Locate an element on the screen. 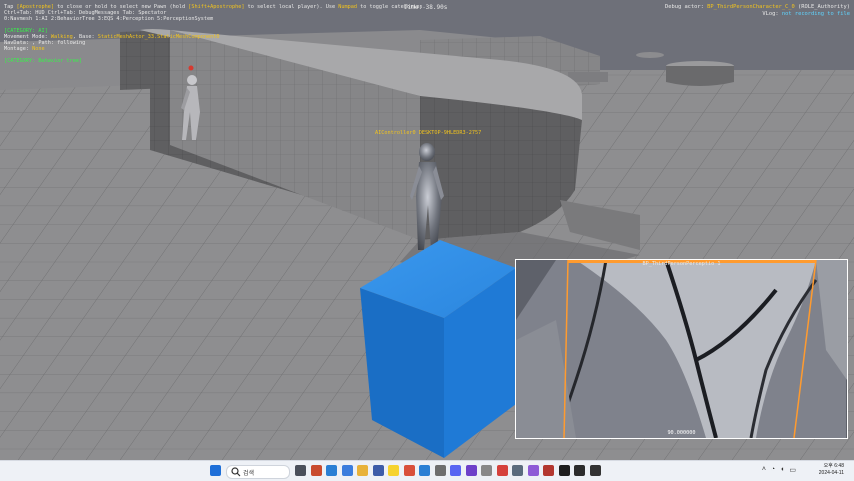 The width and height of the screenshot is (854, 481). distant-slab is located at coordinates (588, 77).